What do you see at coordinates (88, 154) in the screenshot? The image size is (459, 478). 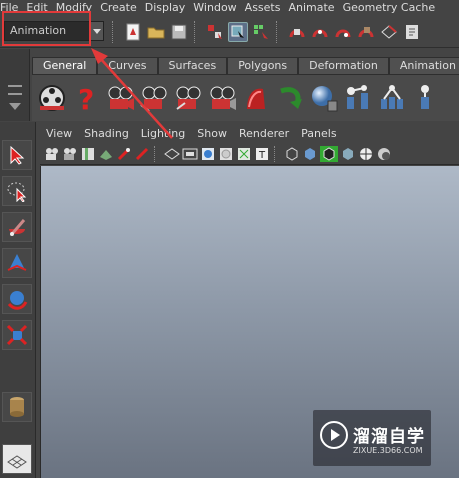 I see `bookmarks-icon` at bounding box center [88, 154].